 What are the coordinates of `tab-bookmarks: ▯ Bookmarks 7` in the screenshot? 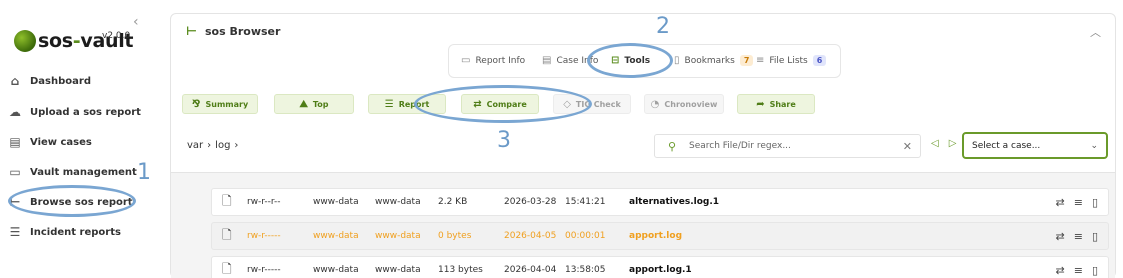 It's located at (714, 60).